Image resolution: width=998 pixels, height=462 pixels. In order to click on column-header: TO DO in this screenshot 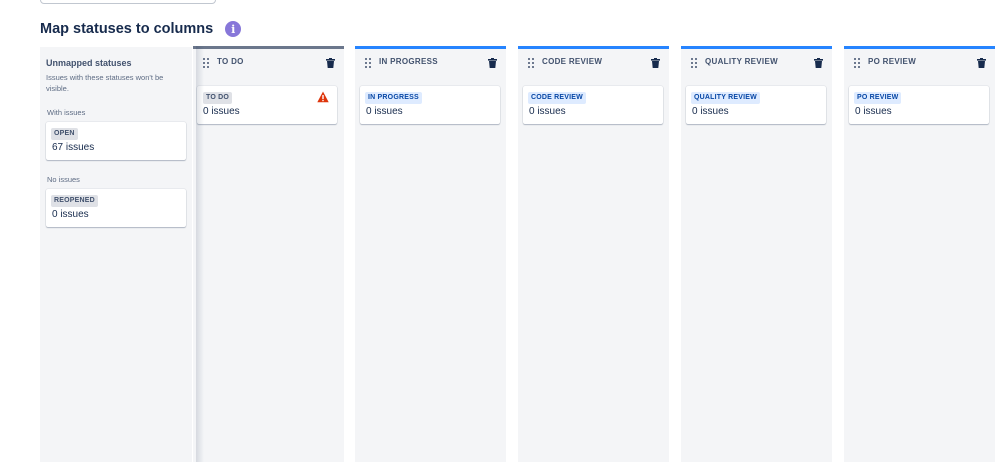, I will do `click(268, 63)`.